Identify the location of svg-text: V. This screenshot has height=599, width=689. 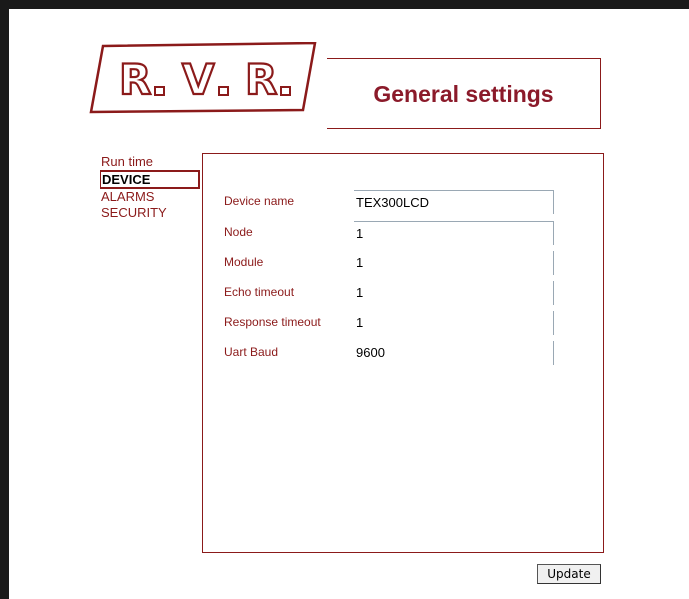
(198, 79).